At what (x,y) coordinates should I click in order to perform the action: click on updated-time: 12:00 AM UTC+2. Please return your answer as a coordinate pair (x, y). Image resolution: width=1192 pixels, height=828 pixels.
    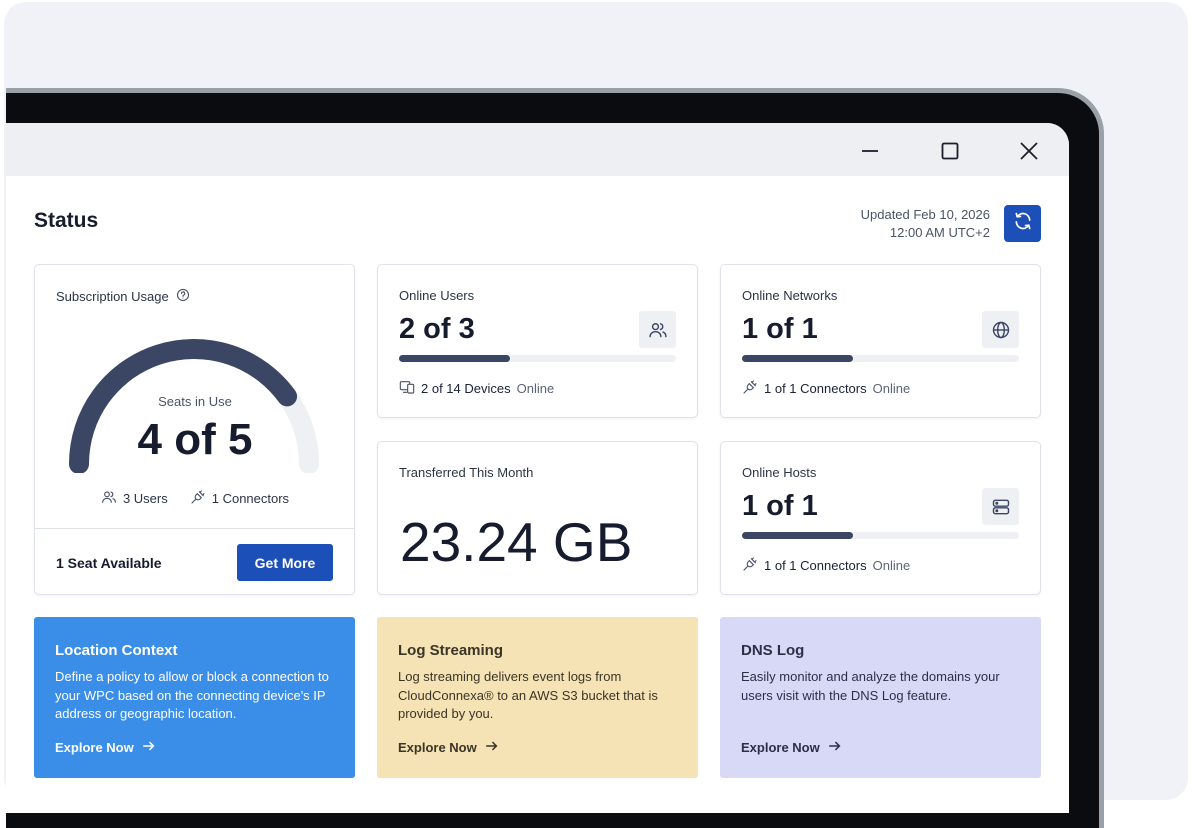
    Looking at the image, I should click on (925, 233).